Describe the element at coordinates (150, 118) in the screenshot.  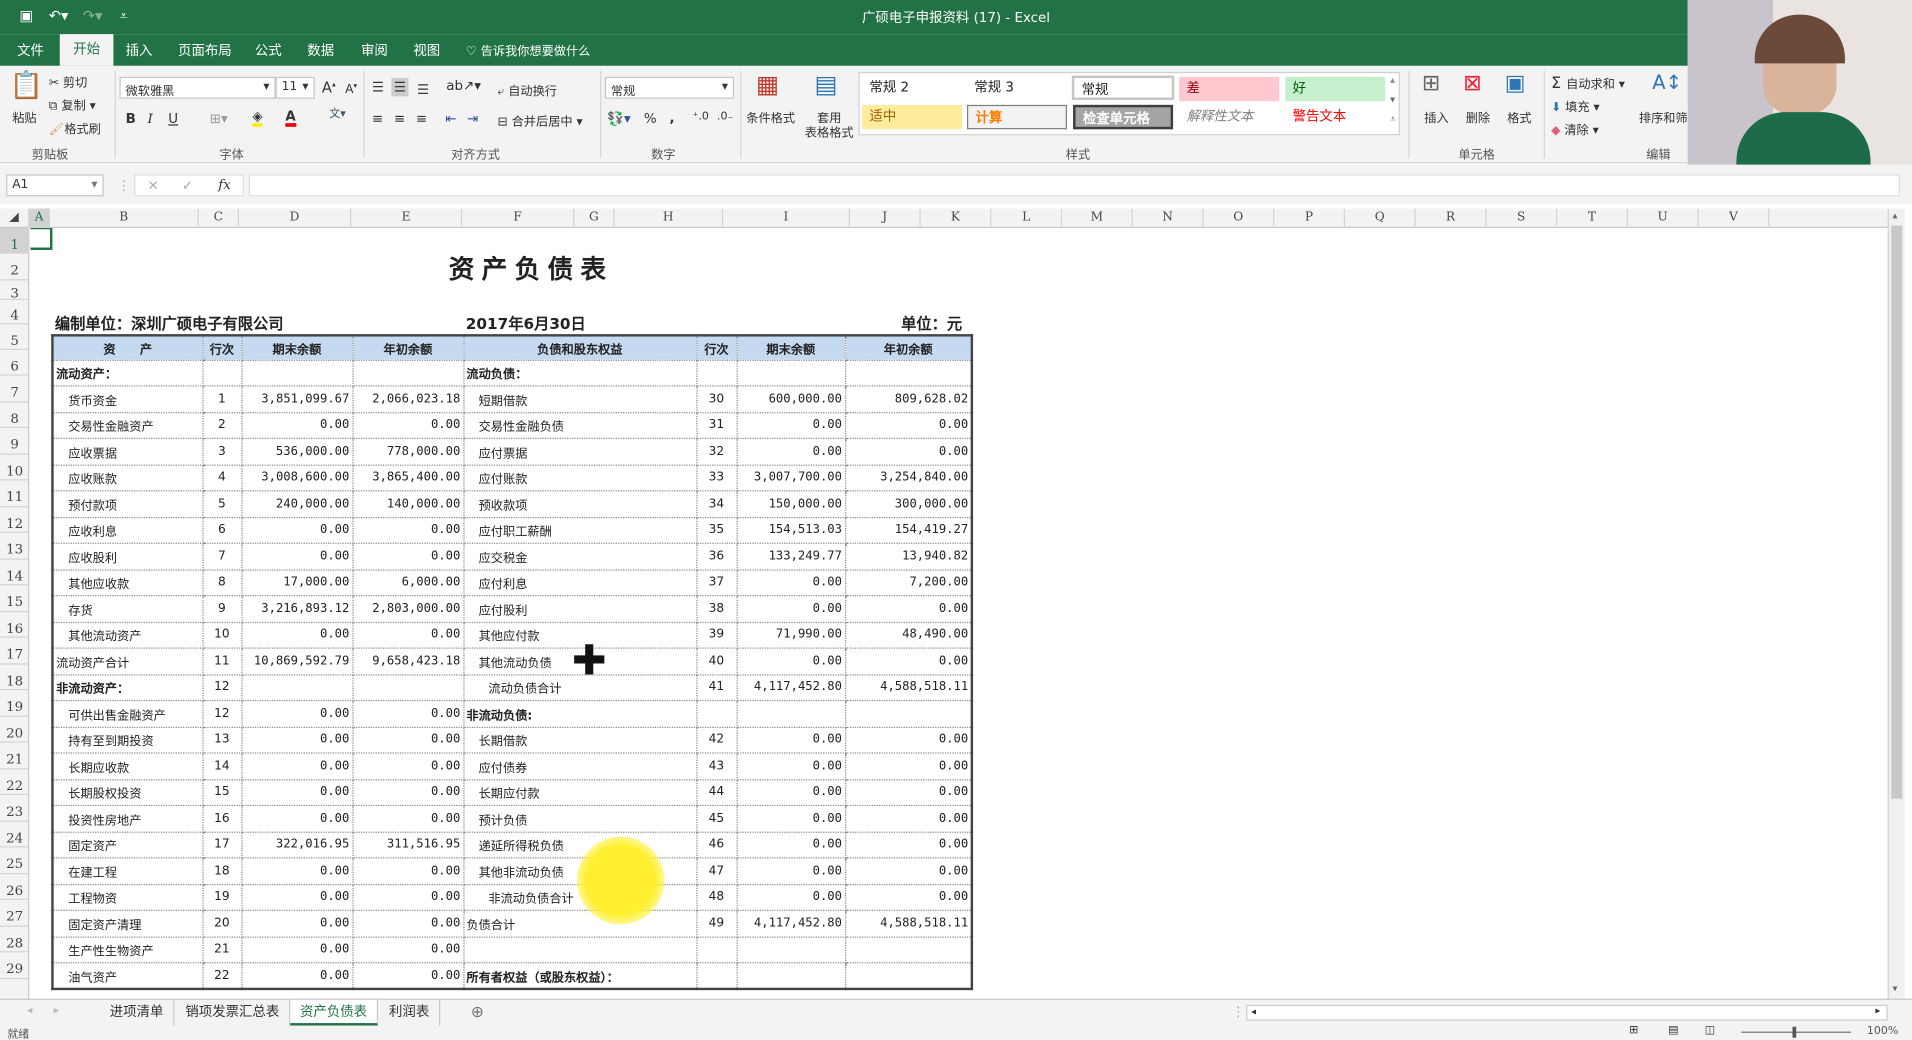
I see `italic-button: I` at that location.